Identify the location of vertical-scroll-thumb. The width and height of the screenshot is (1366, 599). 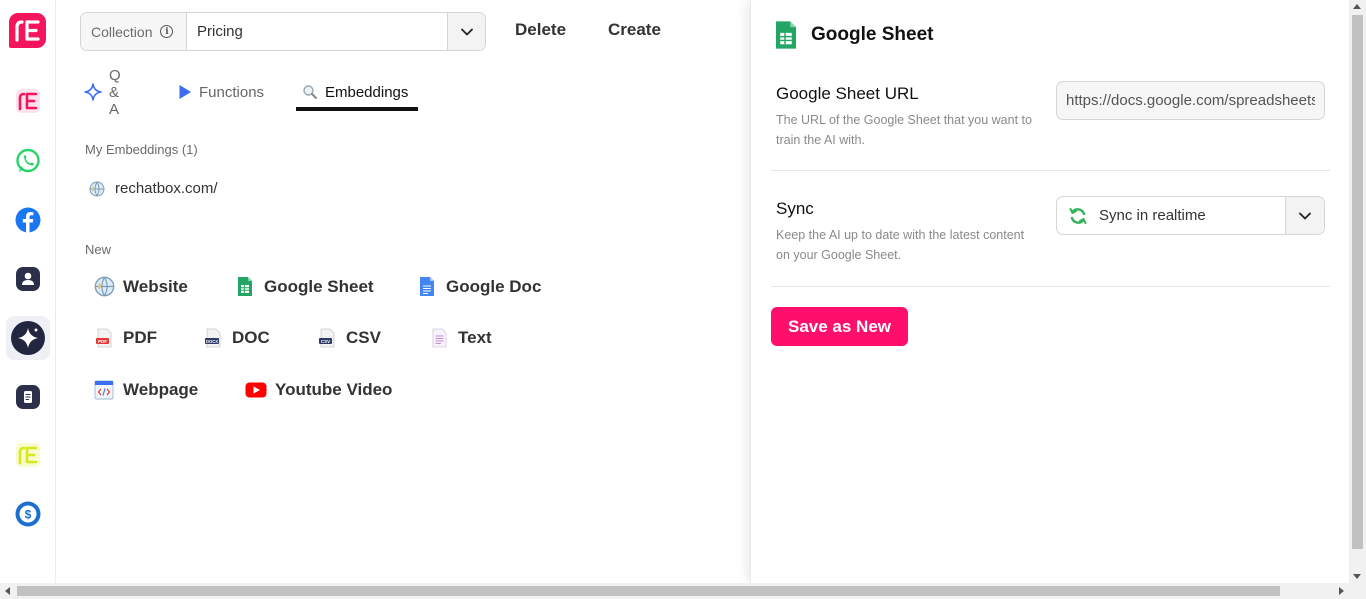
(1357, 282).